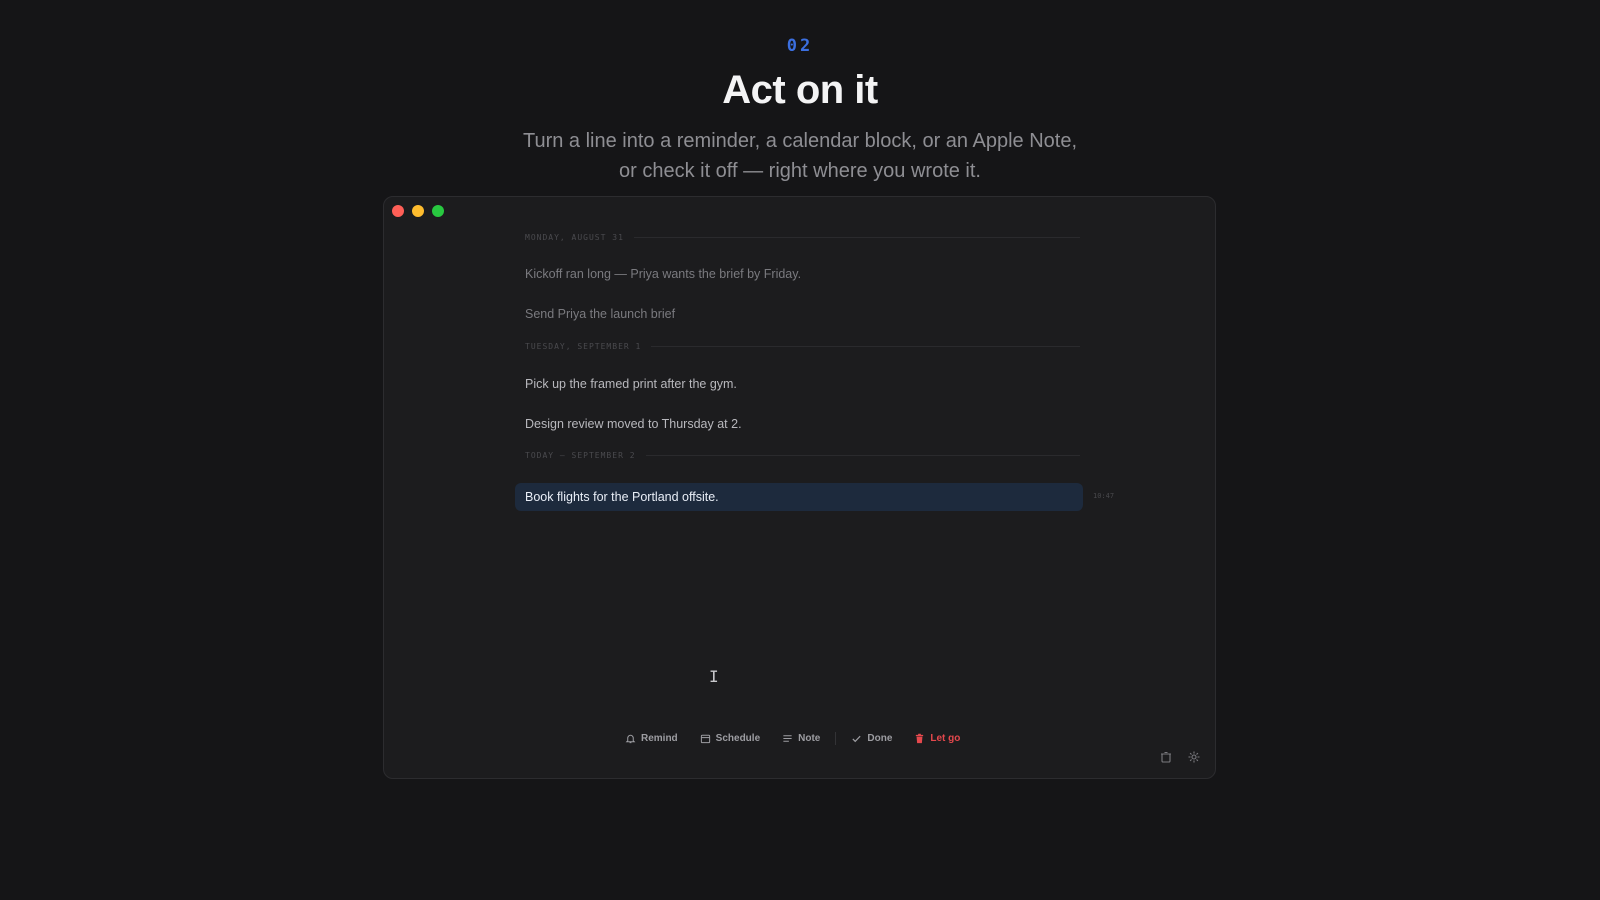  What do you see at coordinates (583, 346) in the screenshot?
I see `day-header-label: TUESDAY, SEPTEMBER 1` at bounding box center [583, 346].